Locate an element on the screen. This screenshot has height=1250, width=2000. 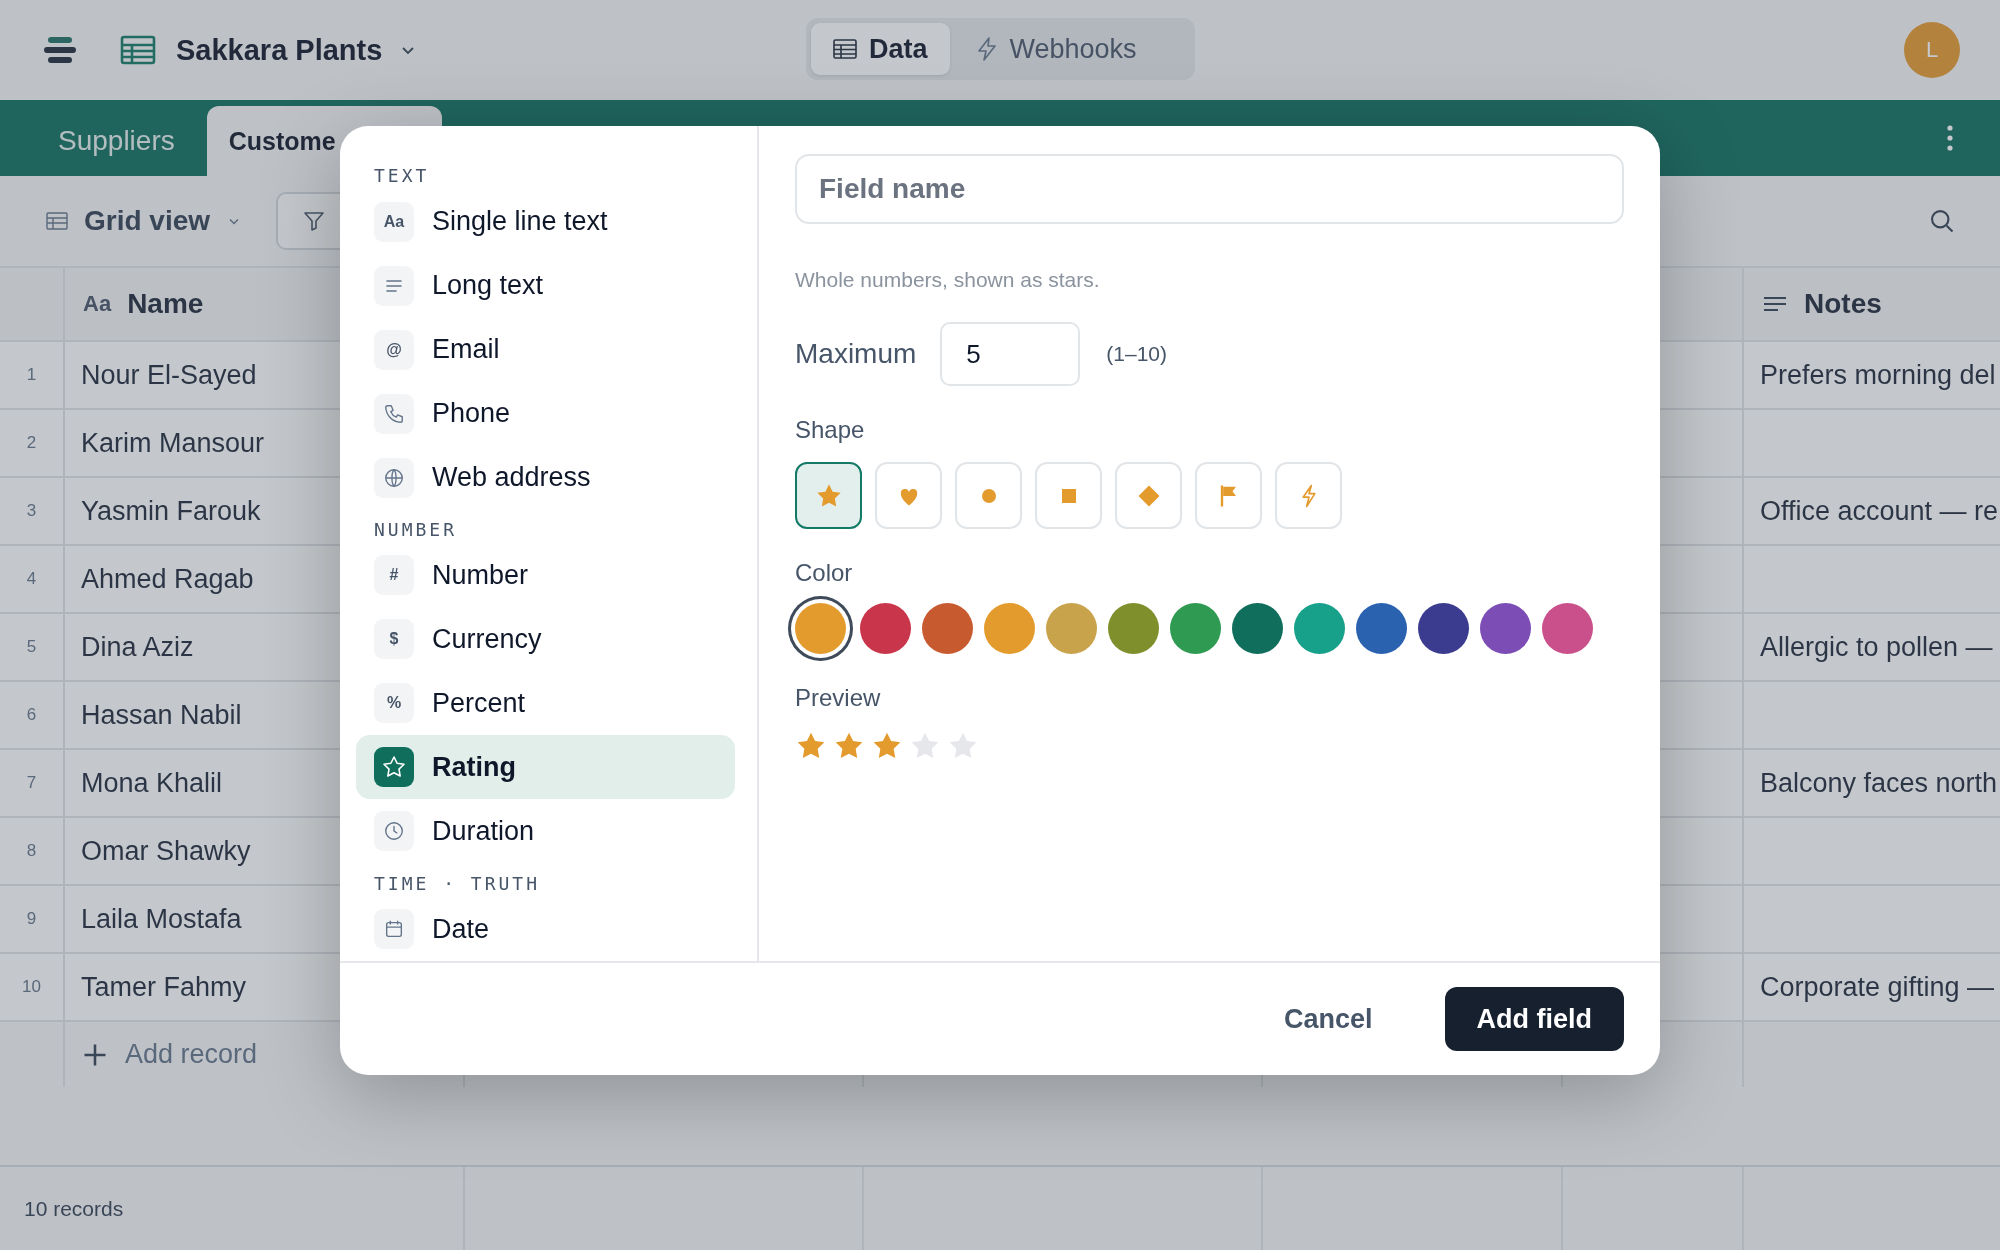
section-heading: NUMBER is located at coordinates (416, 530).